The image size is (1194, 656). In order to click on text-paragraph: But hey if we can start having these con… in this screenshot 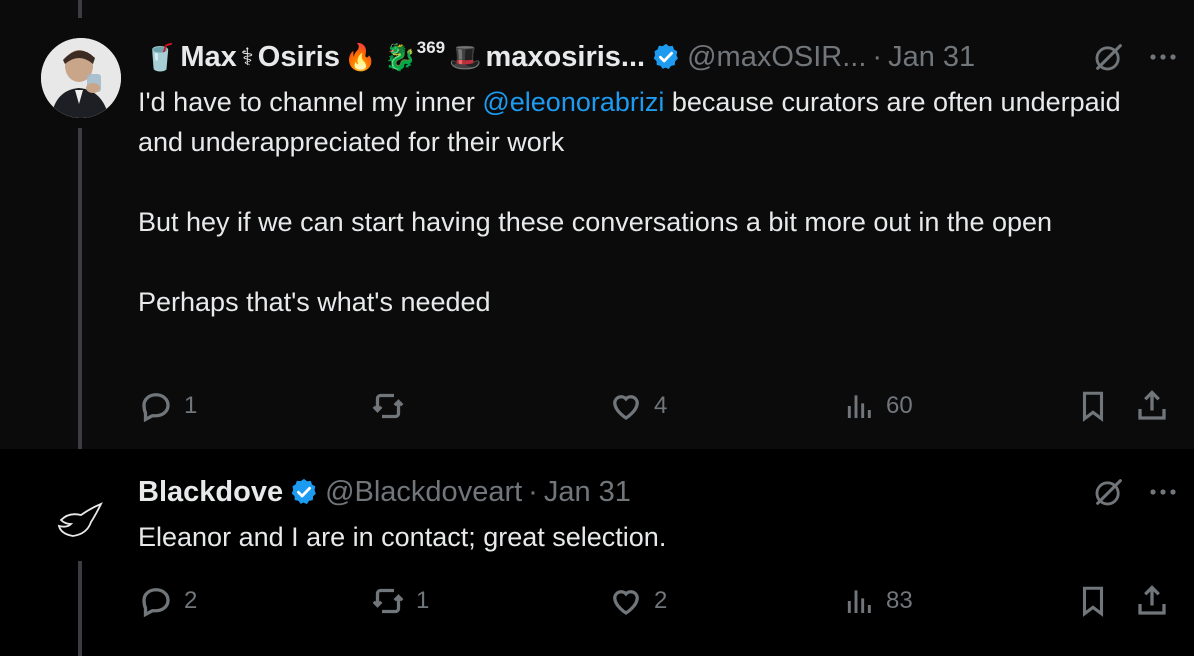, I will do `click(595, 222)`.